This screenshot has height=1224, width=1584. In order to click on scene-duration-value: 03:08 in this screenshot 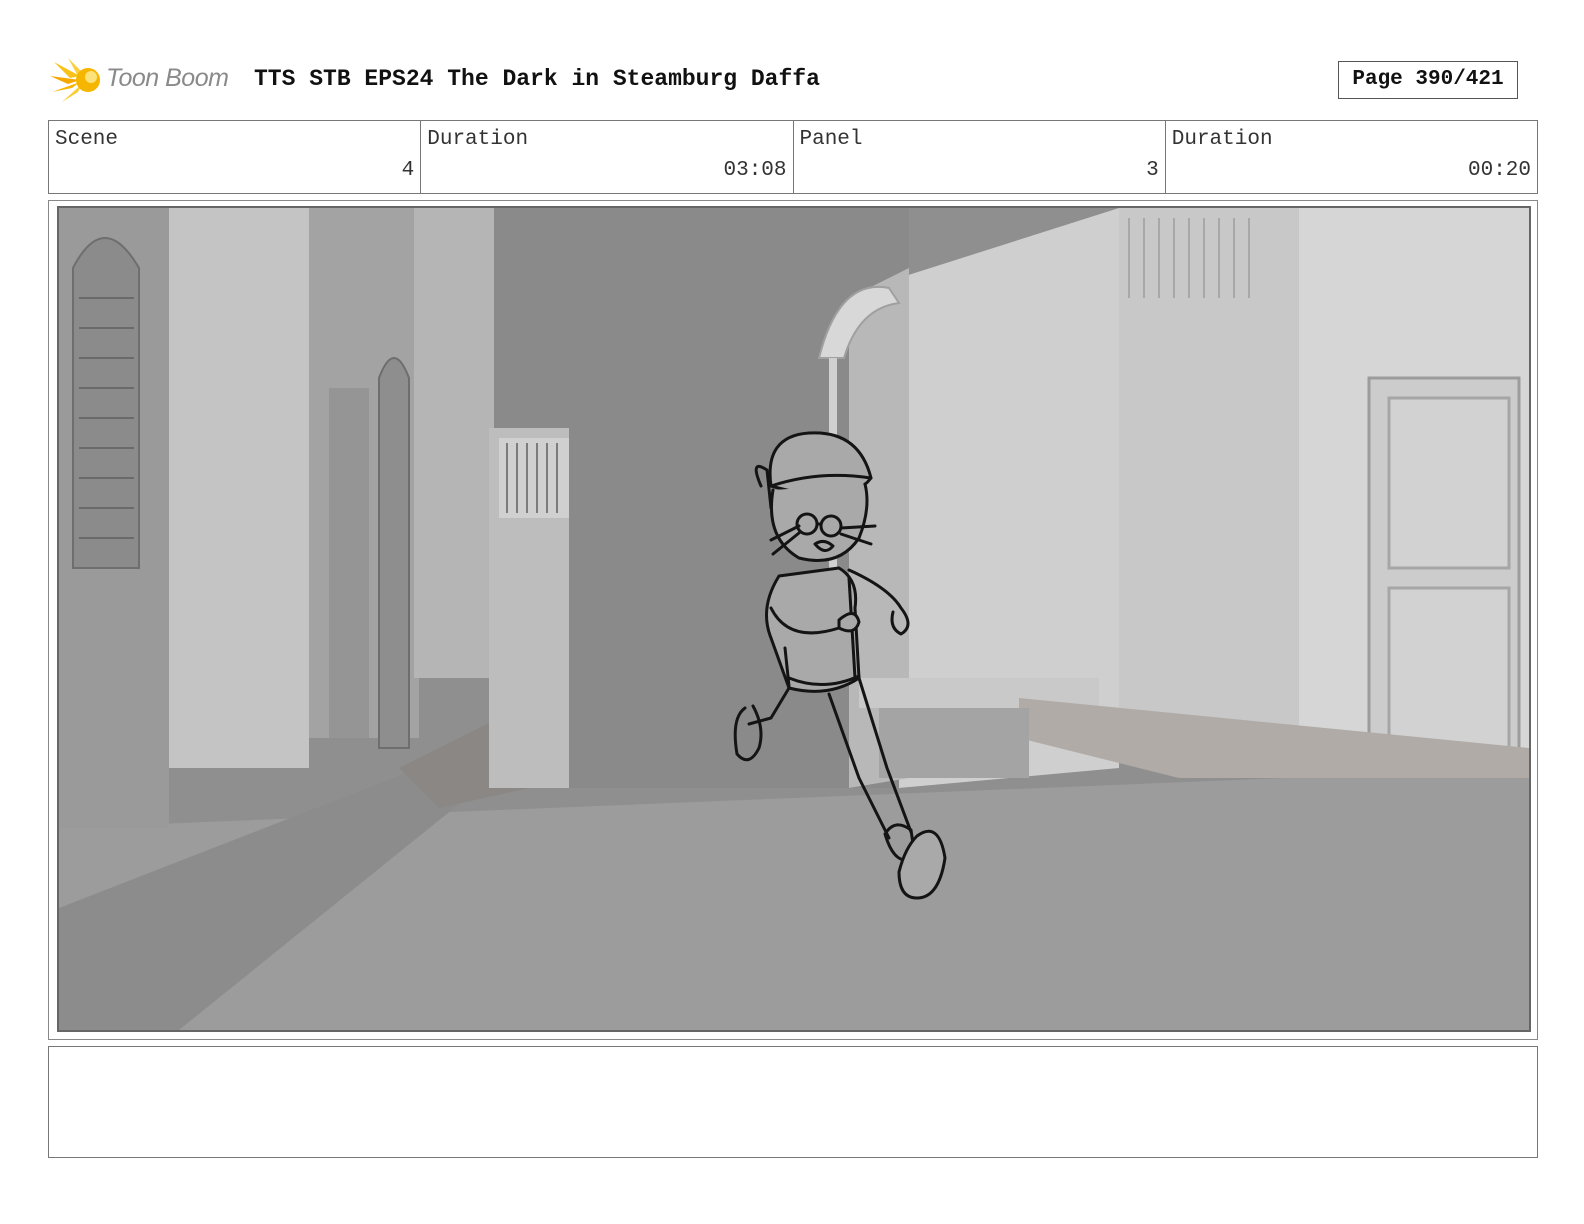, I will do `click(755, 170)`.